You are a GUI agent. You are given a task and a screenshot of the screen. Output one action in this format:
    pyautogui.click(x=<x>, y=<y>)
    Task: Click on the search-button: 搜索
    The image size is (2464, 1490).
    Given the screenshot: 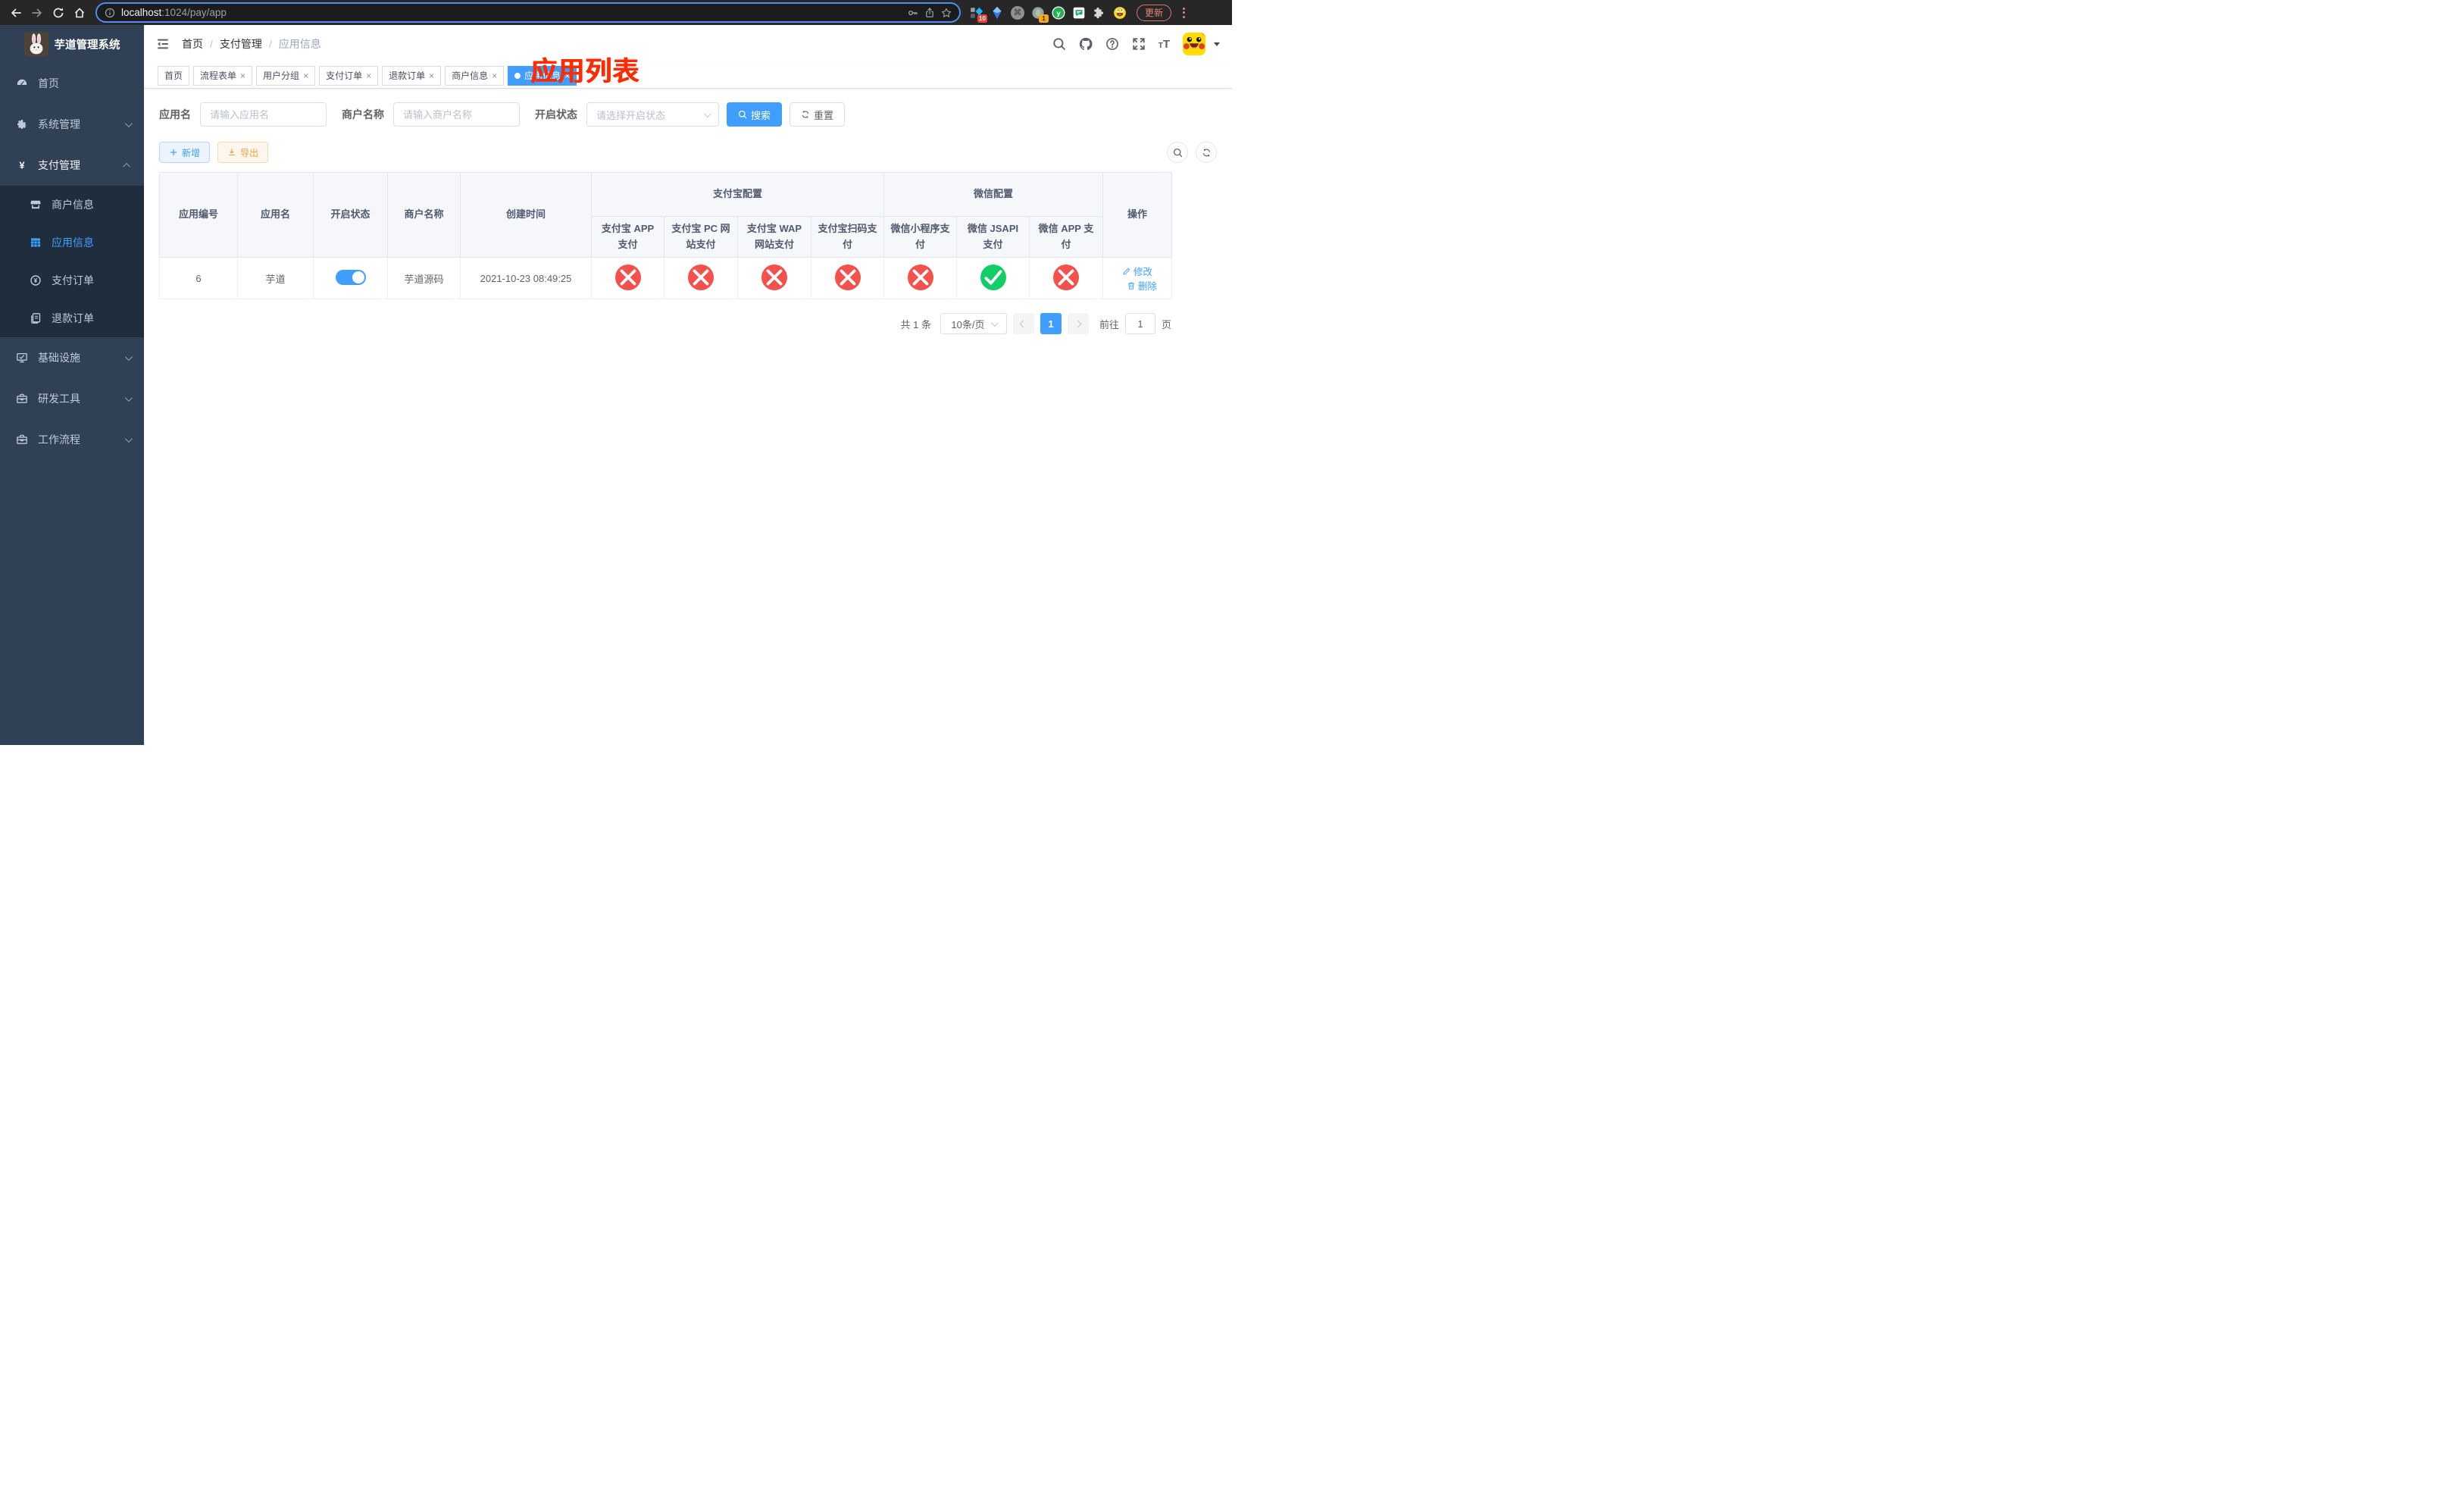 What is the action you would take?
    pyautogui.click(x=755, y=114)
    